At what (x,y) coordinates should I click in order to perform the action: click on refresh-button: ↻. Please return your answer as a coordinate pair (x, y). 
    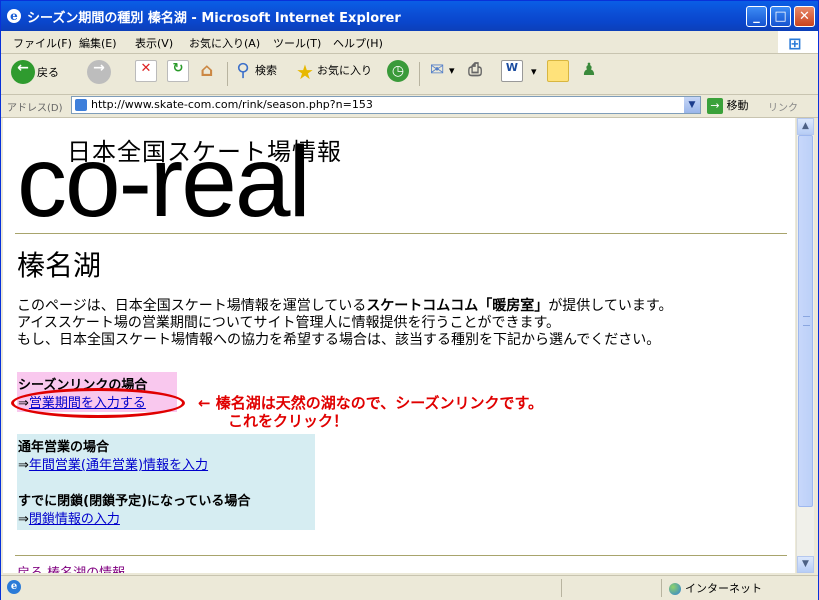
    Looking at the image, I should click on (178, 73).